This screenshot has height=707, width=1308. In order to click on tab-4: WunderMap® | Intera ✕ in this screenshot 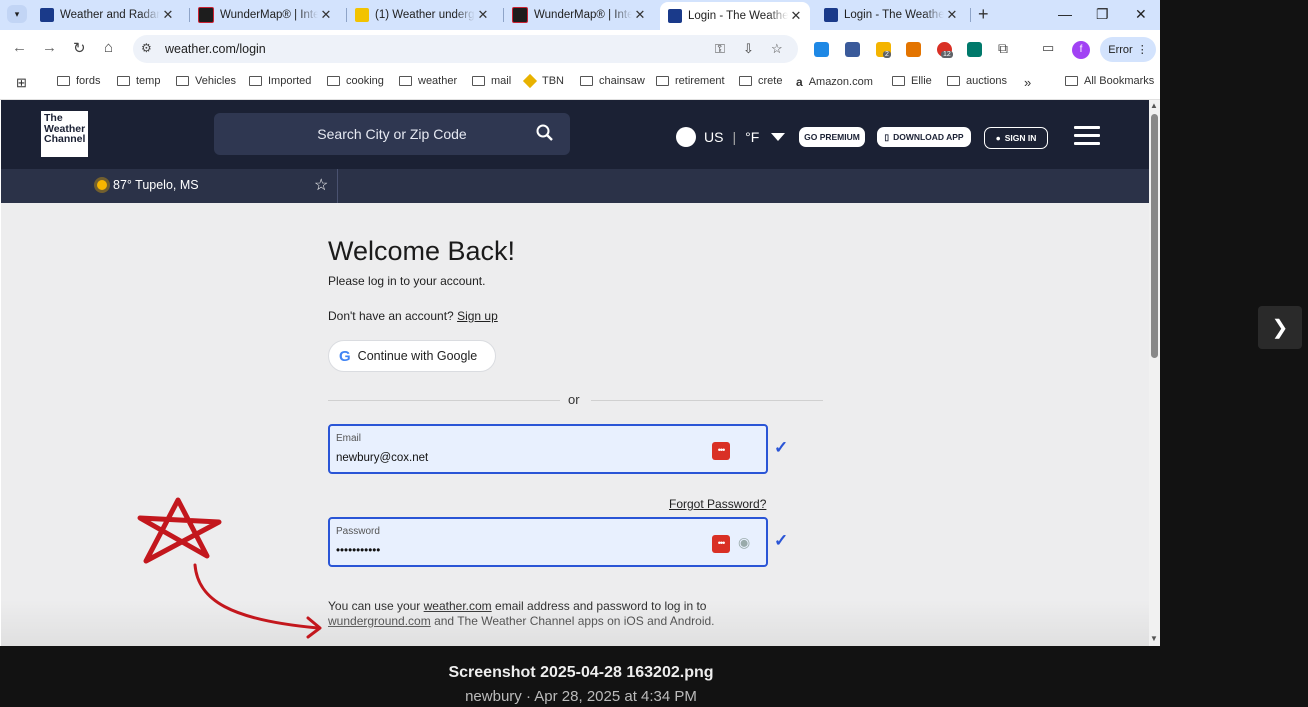, I will do `click(579, 15)`.